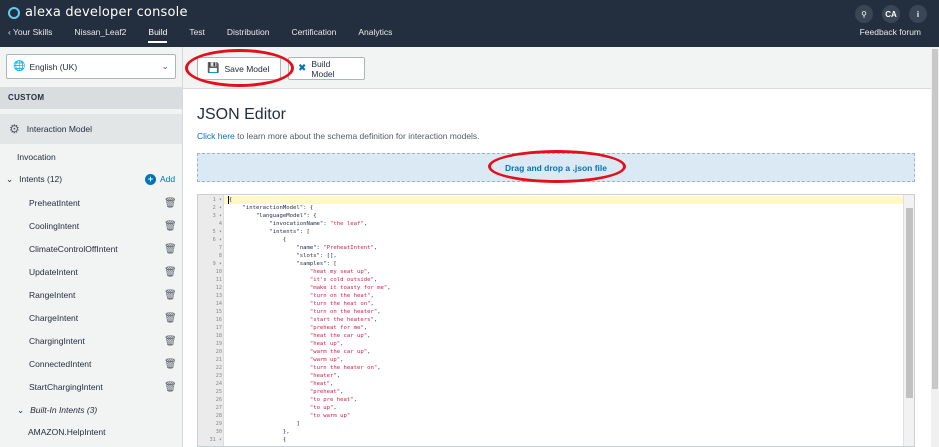  What do you see at coordinates (33, 32) in the screenshot?
I see `back-label: Your Skills` at bounding box center [33, 32].